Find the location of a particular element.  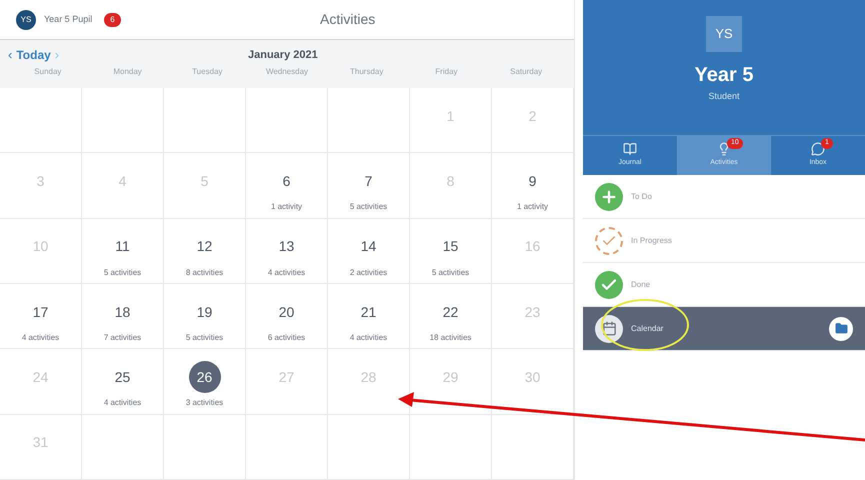

month-title: January 2021 is located at coordinates (283, 55).